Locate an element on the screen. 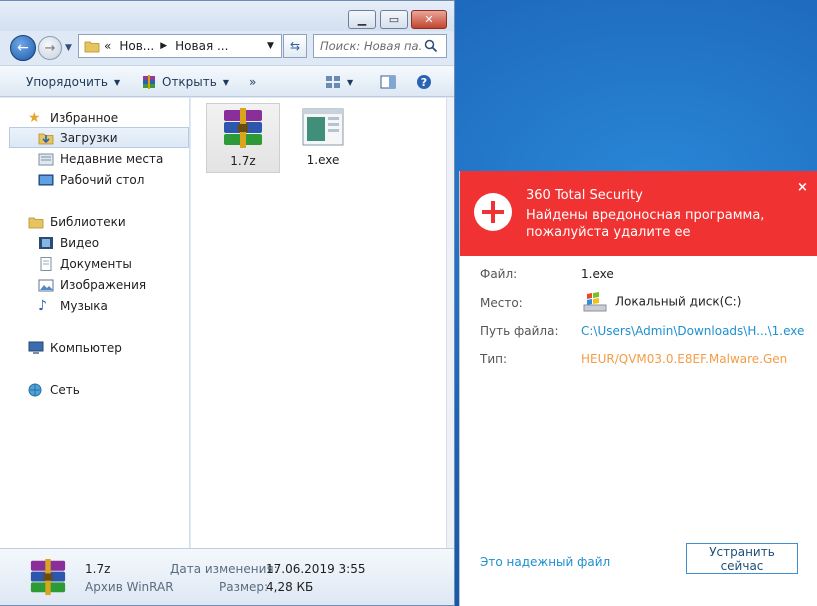 The width and height of the screenshot is (817, 606). details-modified-value: 17.06.2019 3:55 is located at coordinates (316, 569).